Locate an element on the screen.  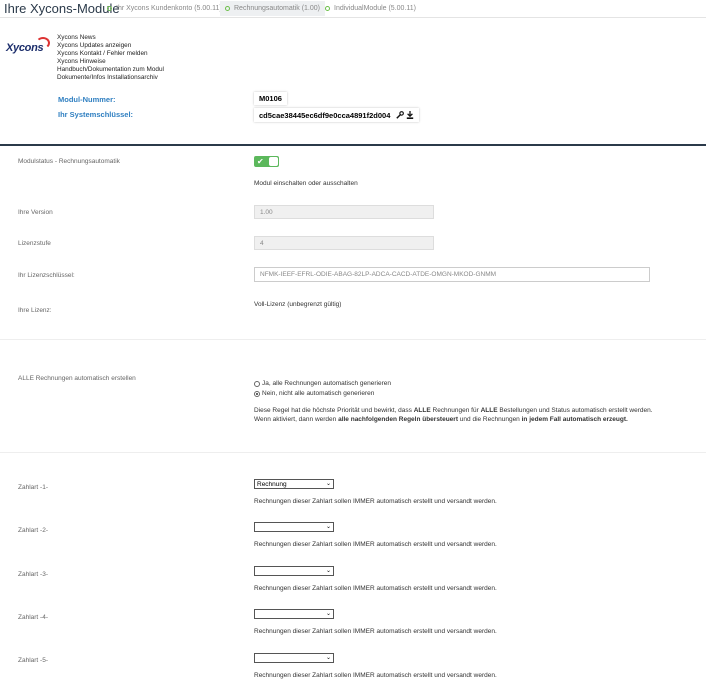
download-icon is located at coordinates (410, 115).